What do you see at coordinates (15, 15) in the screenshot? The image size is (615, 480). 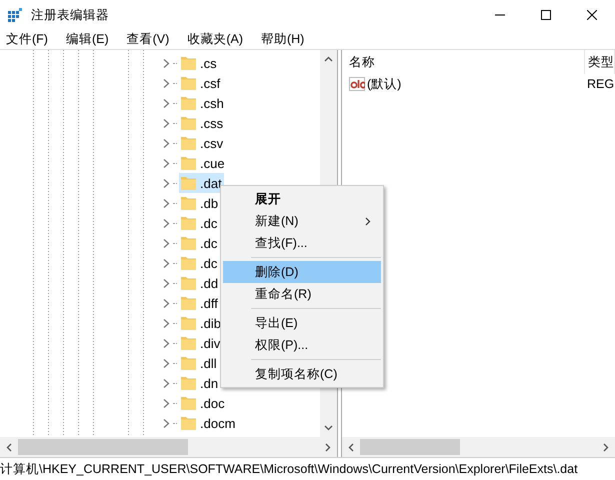 I see `registry-app-icon` at bounding box center [15, 15].